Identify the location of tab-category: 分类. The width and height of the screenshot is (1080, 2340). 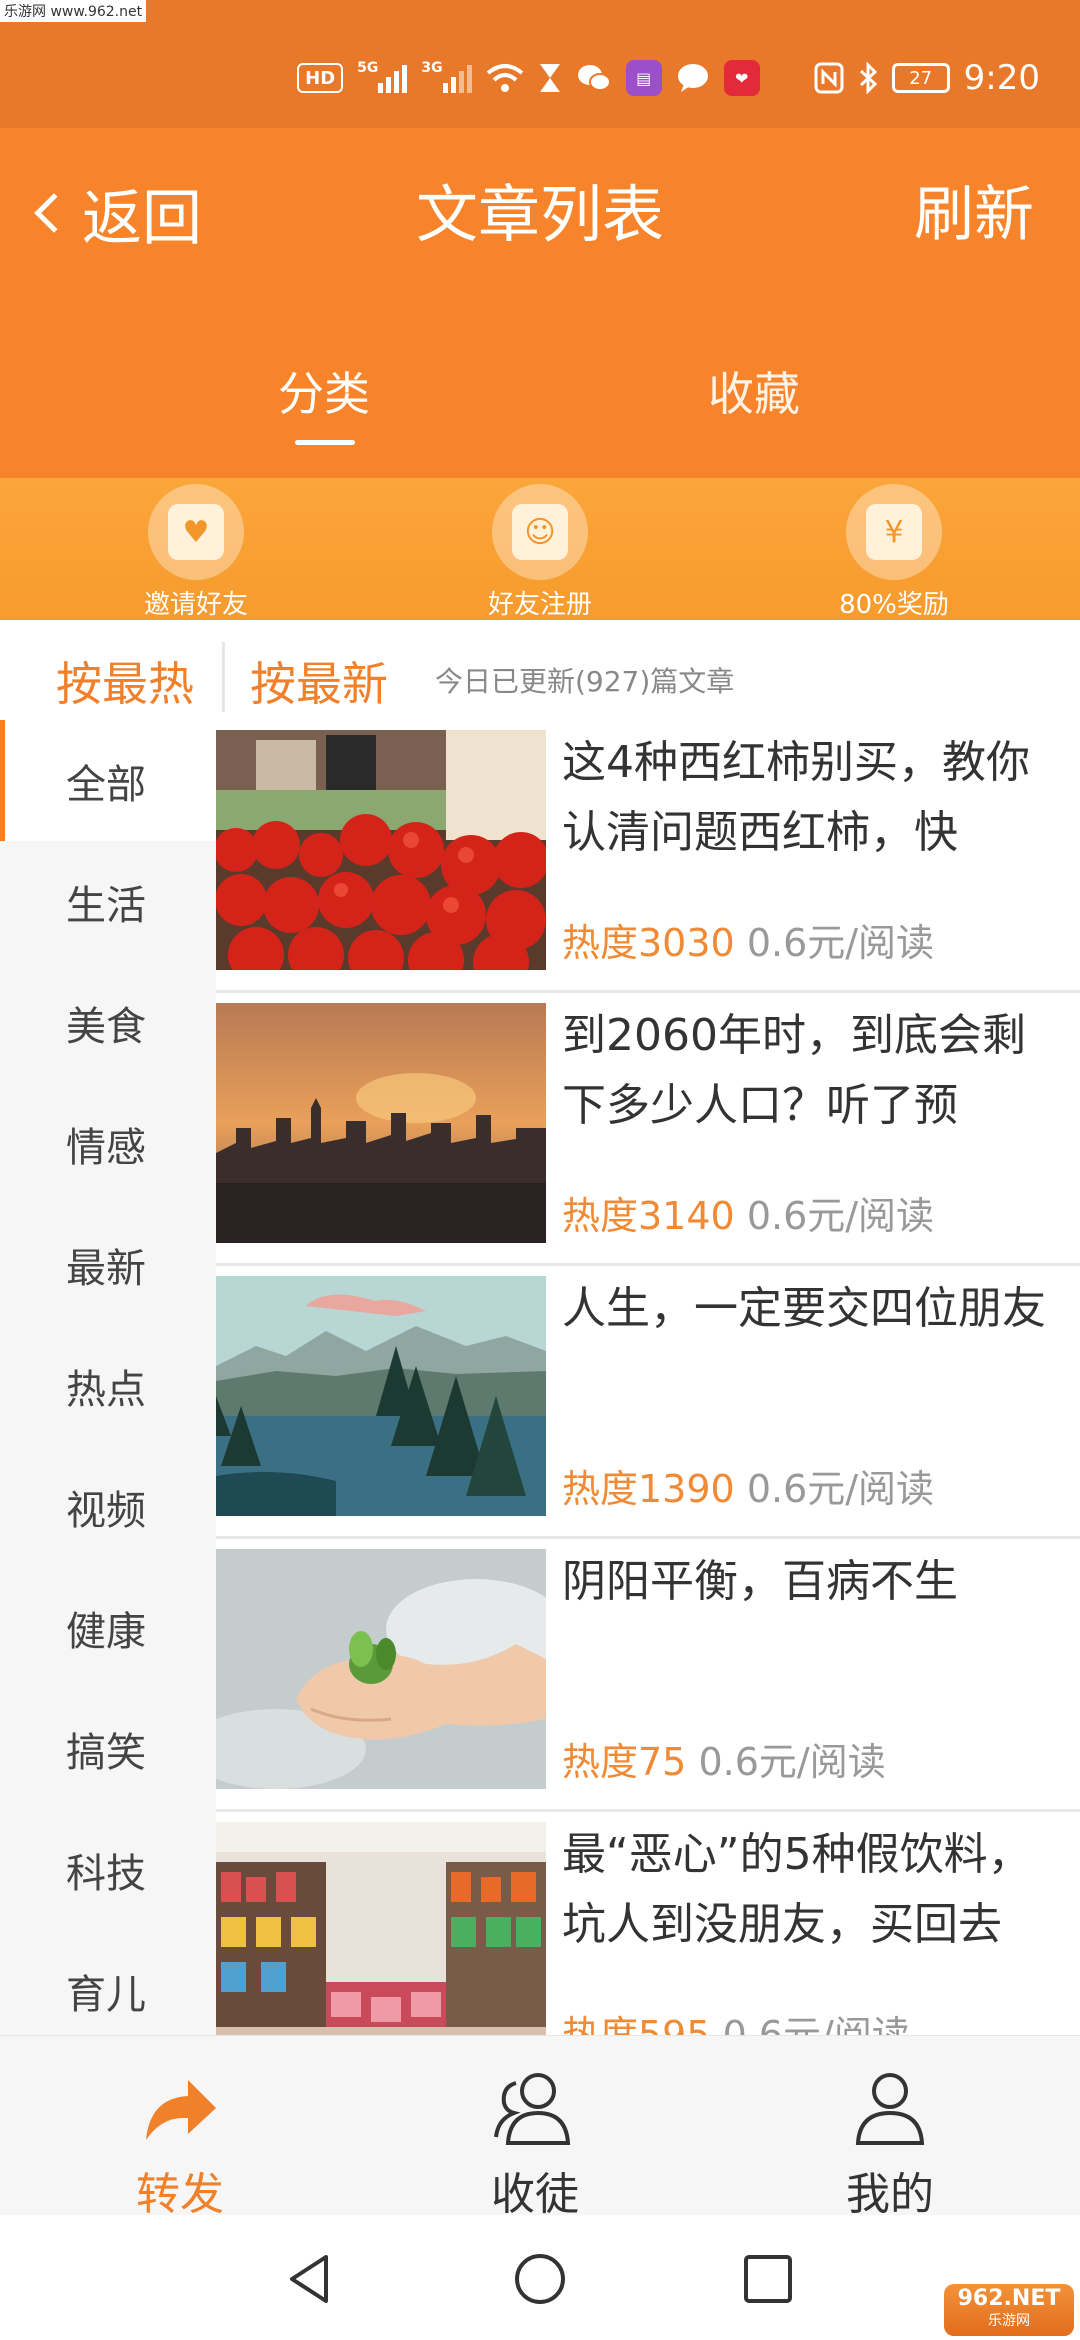
(324, 391).